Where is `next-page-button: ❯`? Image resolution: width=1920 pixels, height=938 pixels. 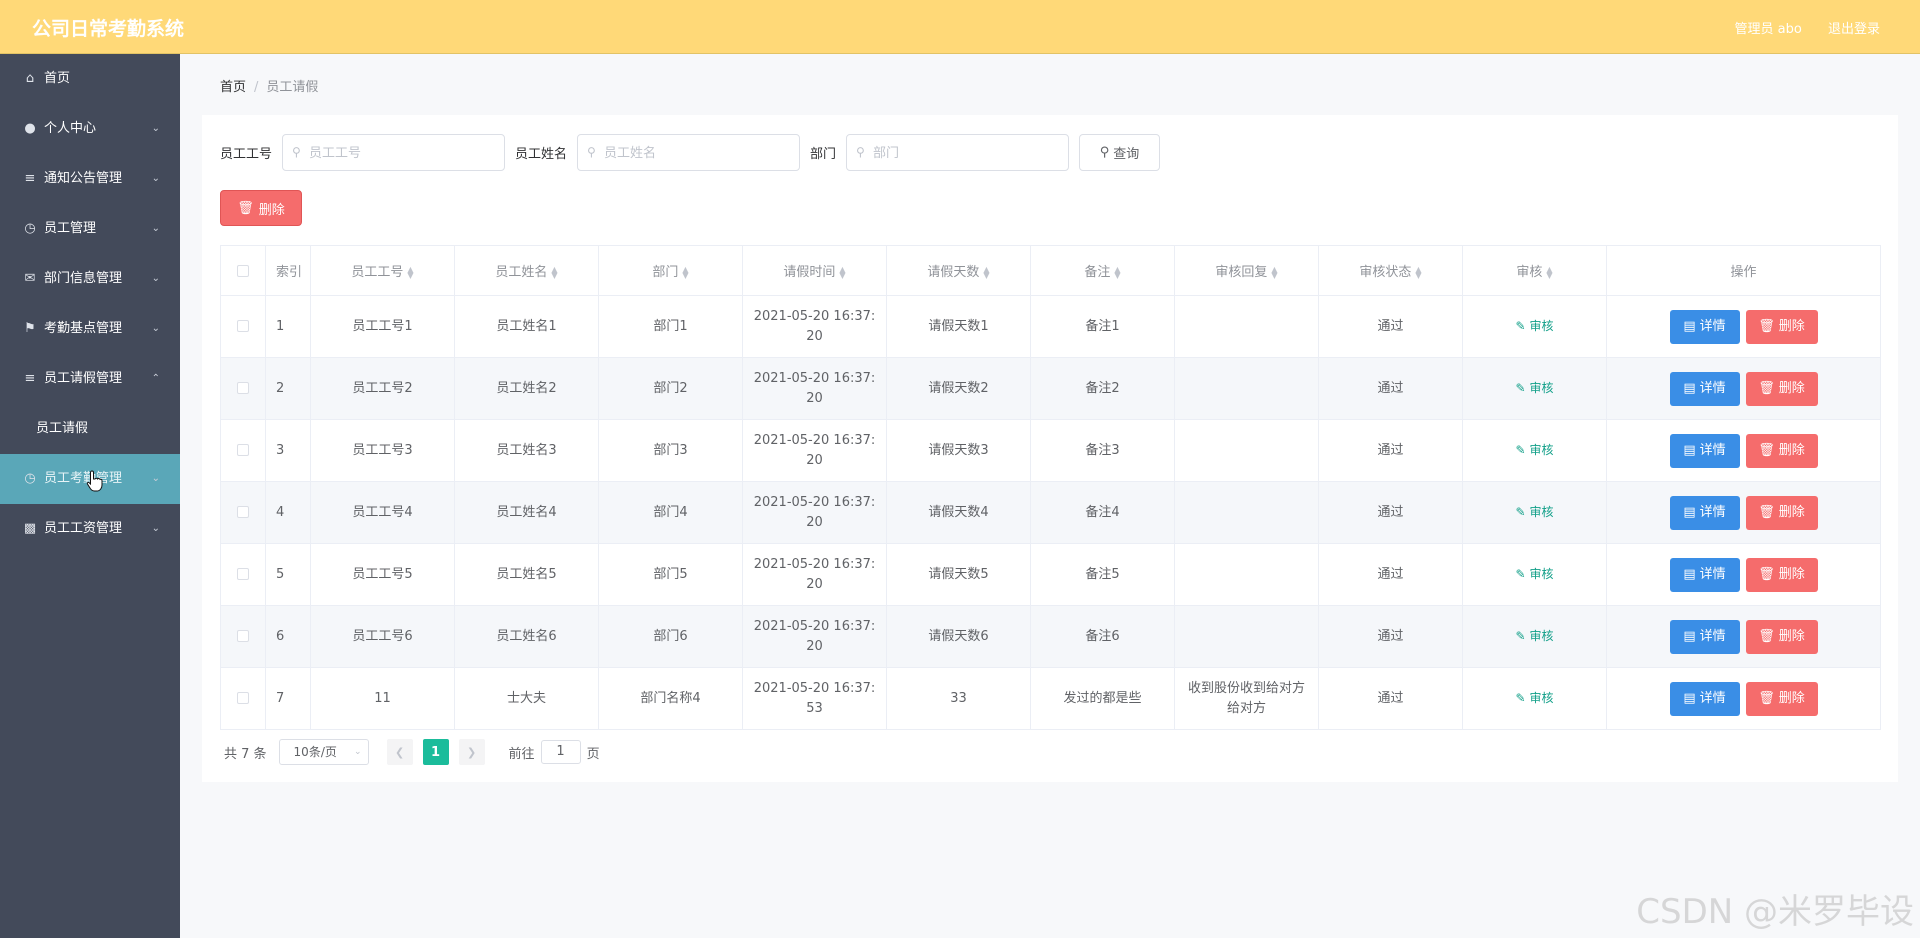 next-page-button: ❯ is located at coordinates (471, 752).